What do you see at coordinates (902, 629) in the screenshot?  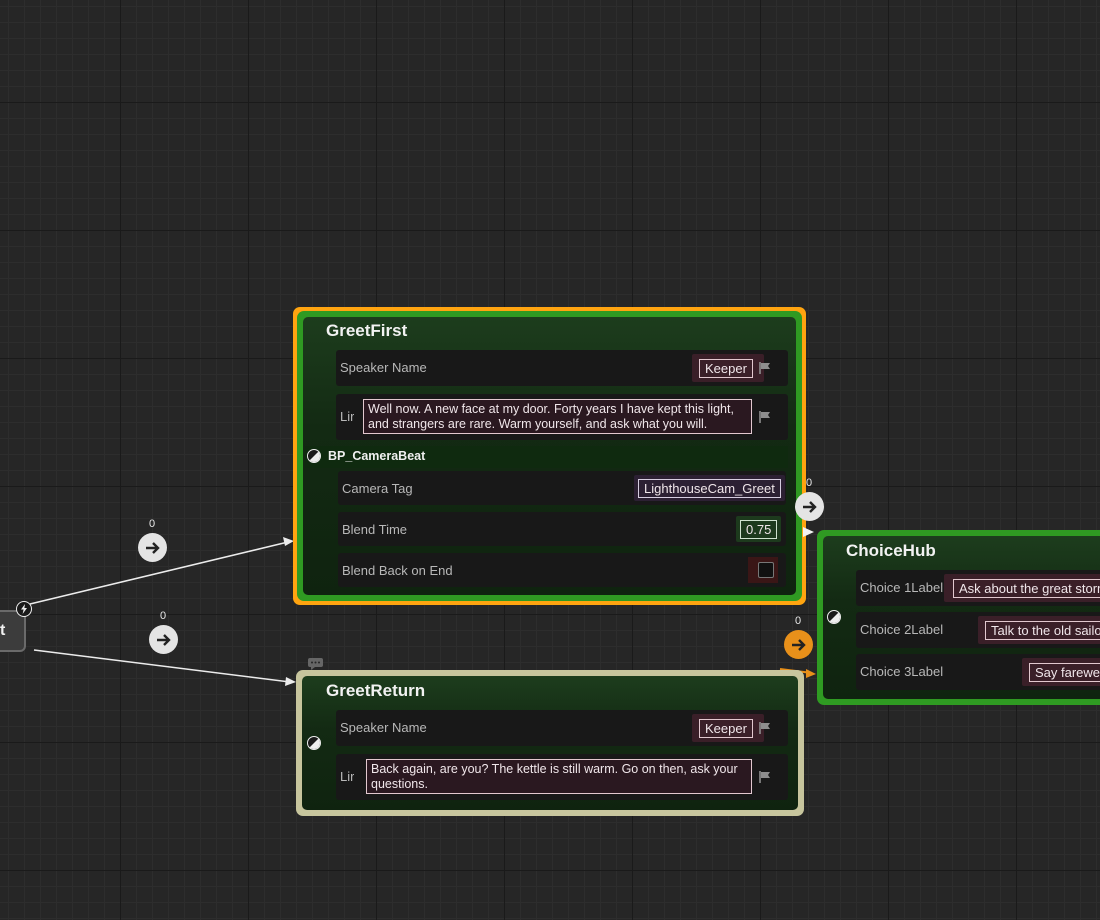 I see `choice-label: Choice 2Label` at bounding box center [902, 629].